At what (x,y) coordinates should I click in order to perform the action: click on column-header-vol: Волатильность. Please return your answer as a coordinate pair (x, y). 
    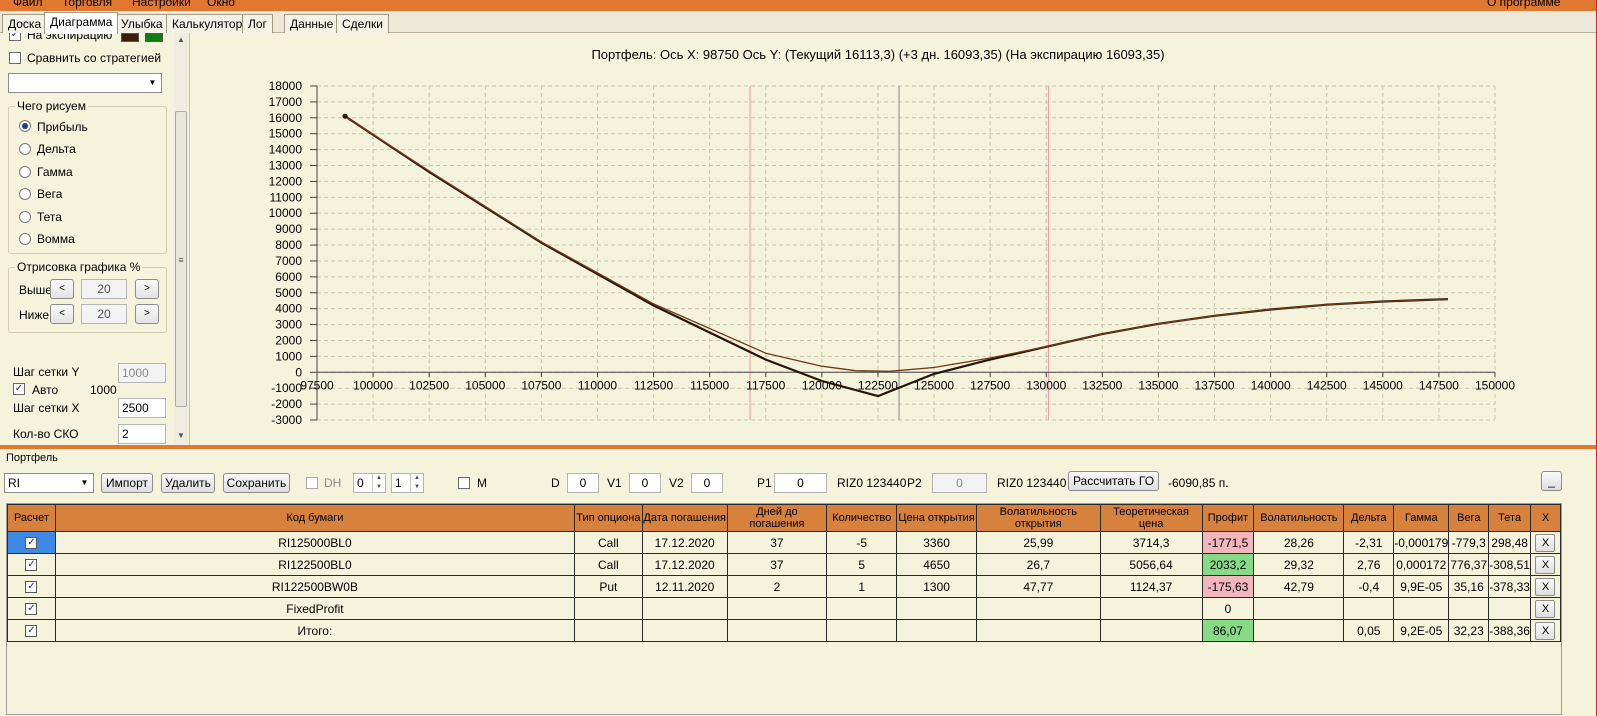
    Looking at the image, I should click on (1299, 518).